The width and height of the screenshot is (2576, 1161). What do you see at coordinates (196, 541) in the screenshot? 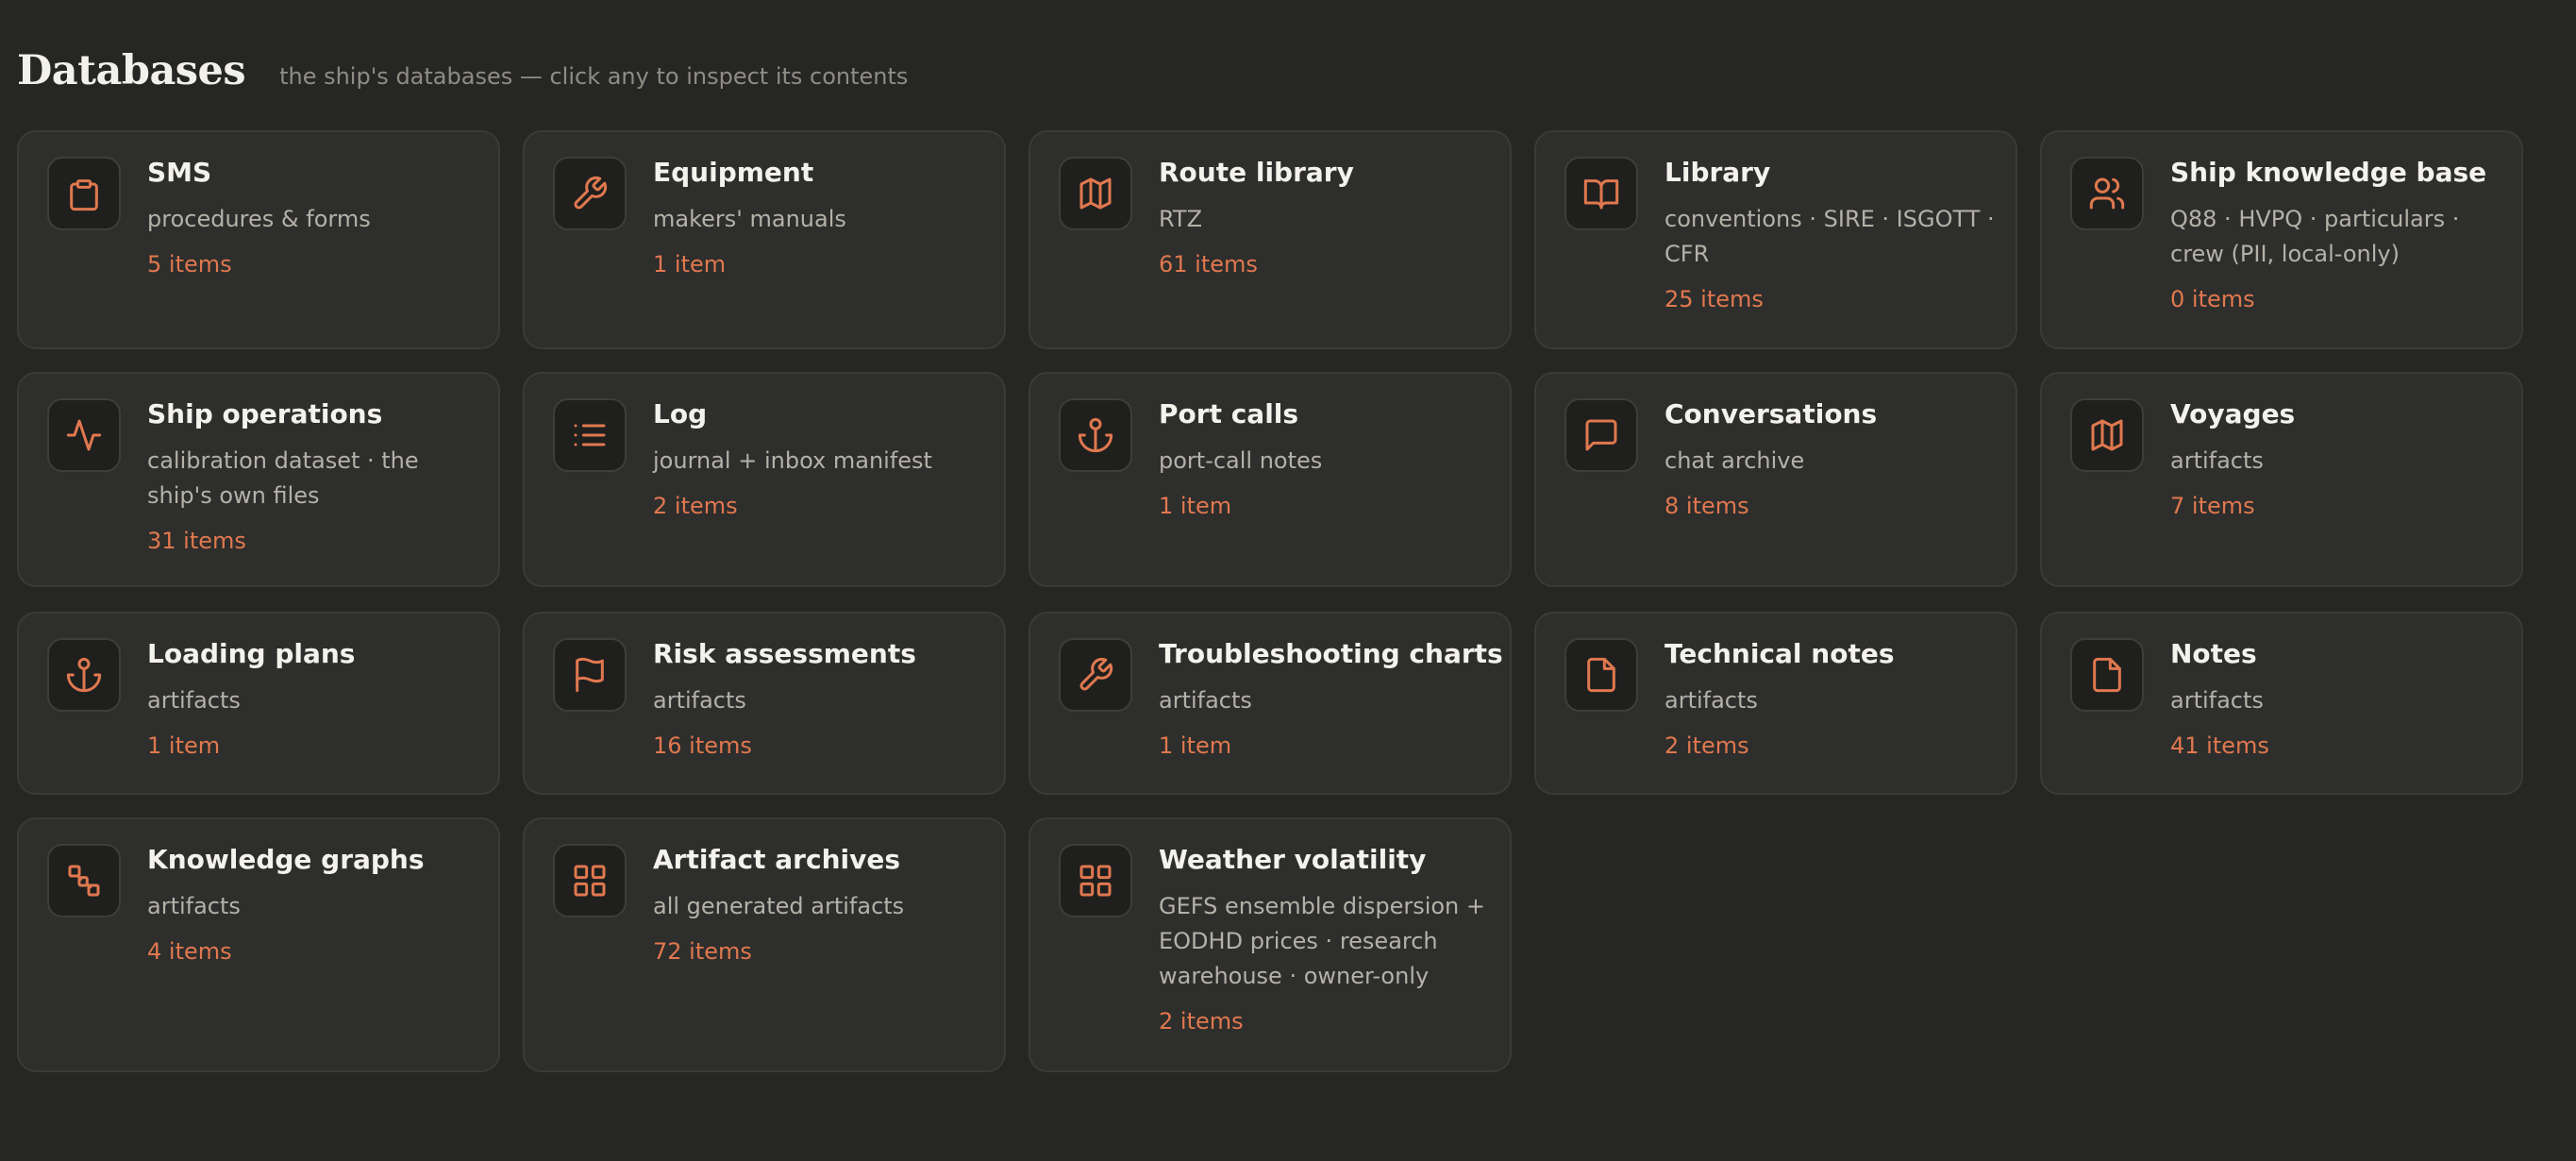
I see `card-item-count: 31 items` at bounding box center [196, 541].